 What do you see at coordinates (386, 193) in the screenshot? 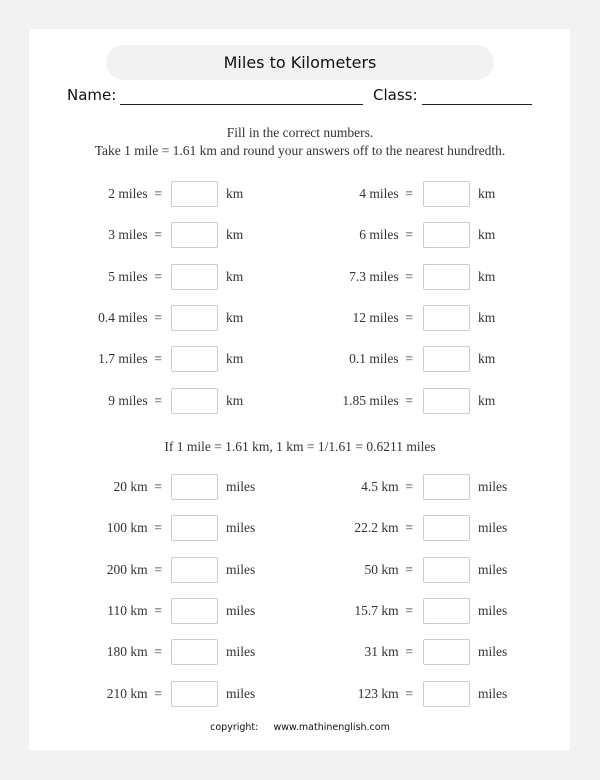
I see `problem-label: 4 miles =` at bounding box center [386, 193].